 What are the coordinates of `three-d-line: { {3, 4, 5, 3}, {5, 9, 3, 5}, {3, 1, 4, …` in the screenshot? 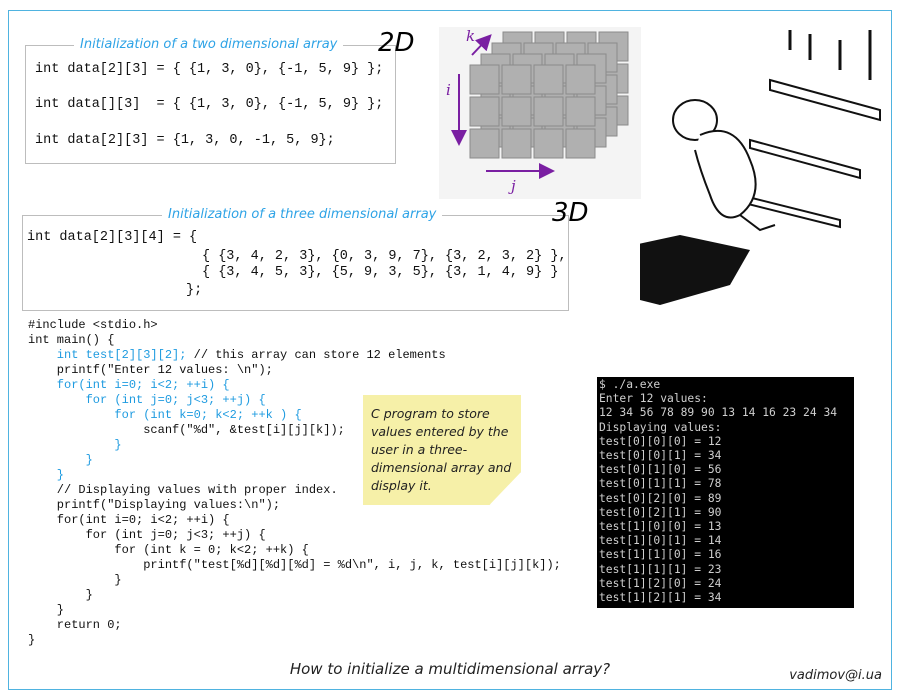 It's located at (380, 272).